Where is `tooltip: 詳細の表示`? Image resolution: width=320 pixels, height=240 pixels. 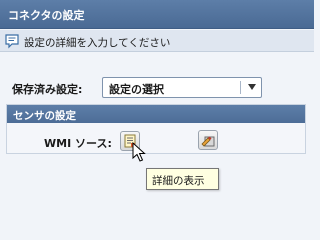 tooltip: 詳細の表示 is located at coordinates (182, 179).